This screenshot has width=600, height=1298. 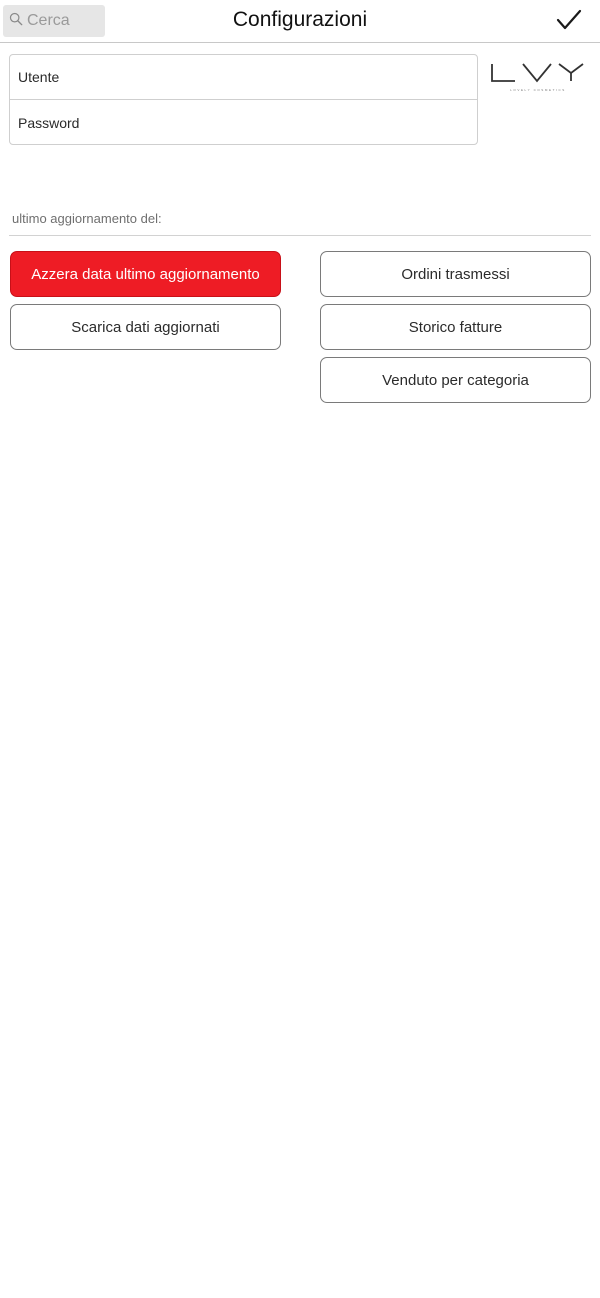 What do you see at coordinates (238, 122) in the screenshot?
I see `password-input` at bounding box center [238, 122].